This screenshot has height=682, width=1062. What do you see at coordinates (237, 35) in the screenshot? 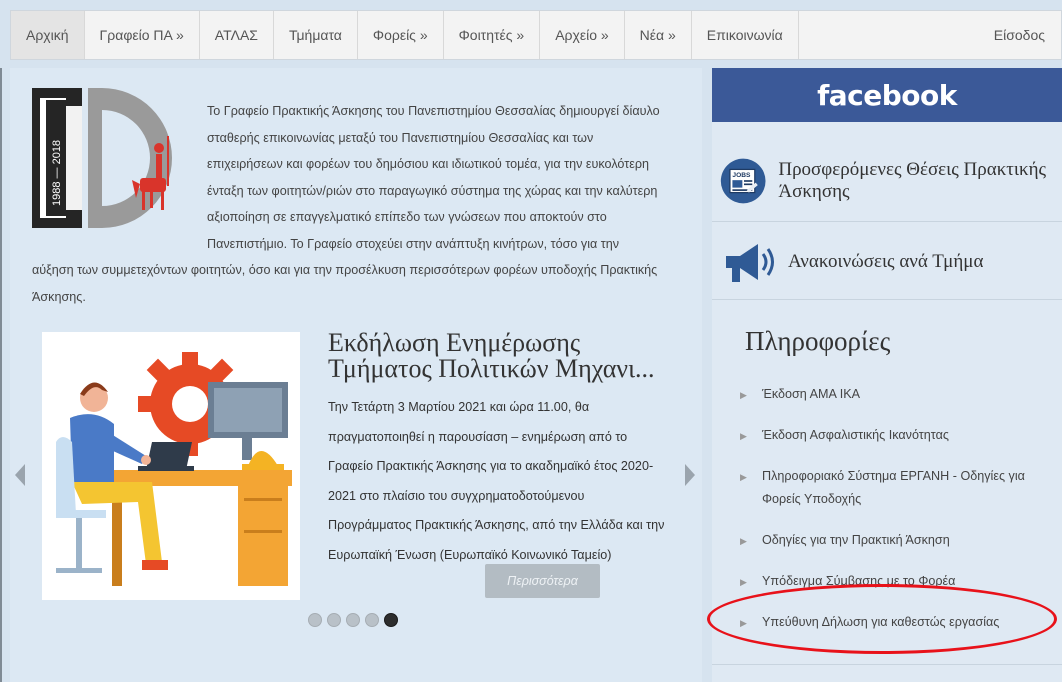
I see `nav-item-atlas: ΑΤΛΑΣ` at bounding box center [237, 35].